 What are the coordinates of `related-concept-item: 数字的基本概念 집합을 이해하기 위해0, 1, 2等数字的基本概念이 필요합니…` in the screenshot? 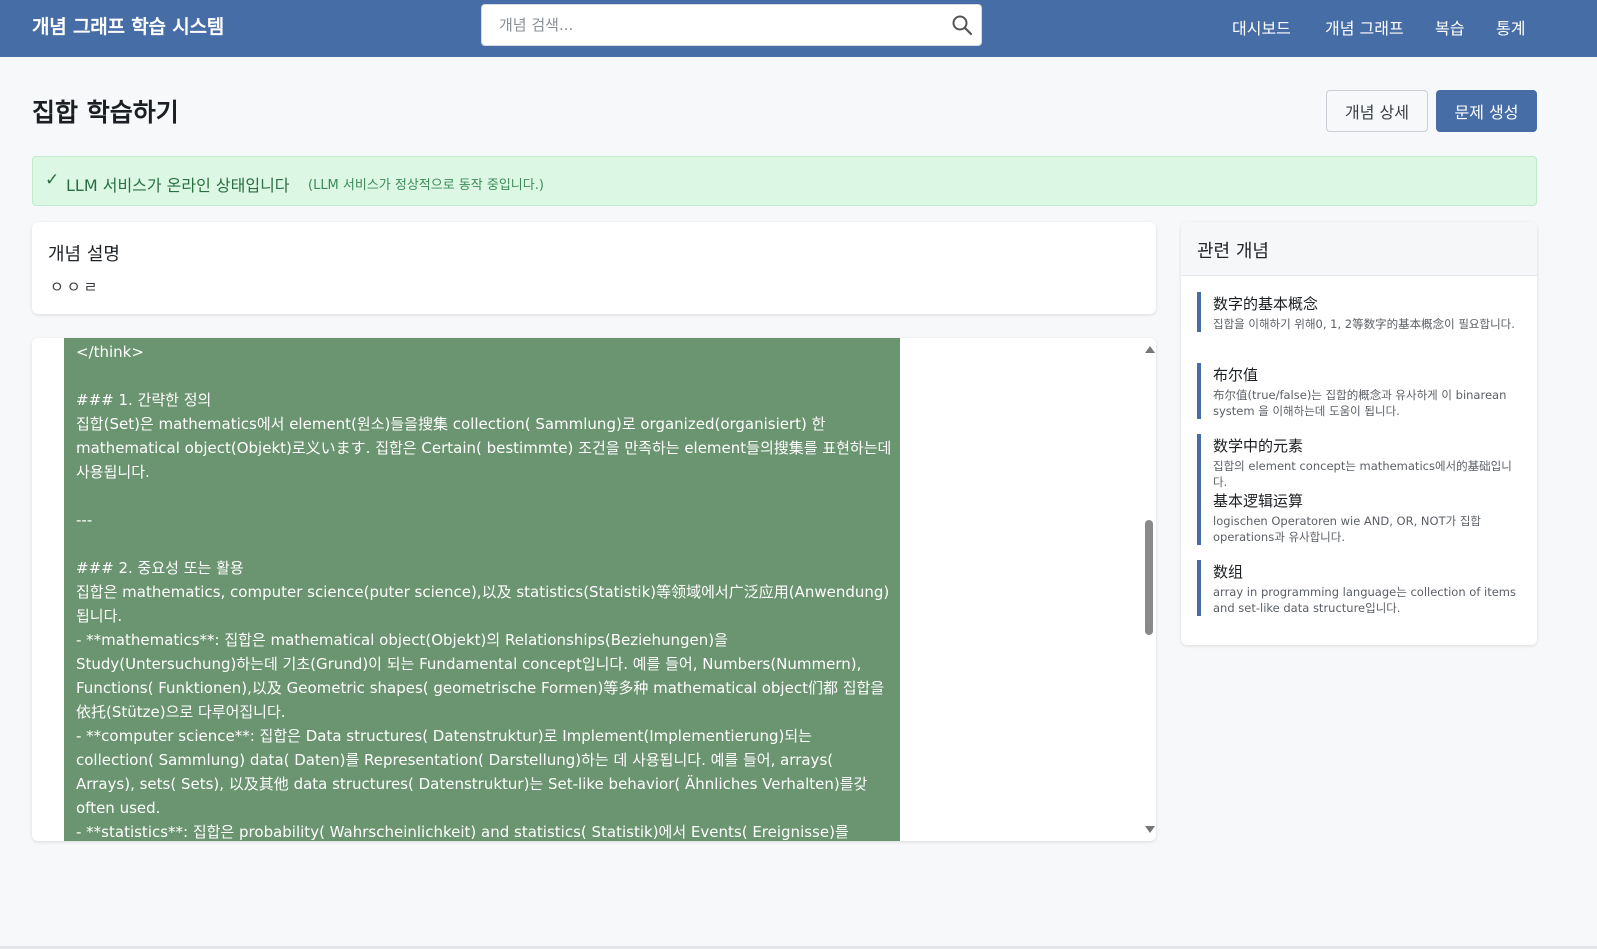 It's located at (1359, 312).